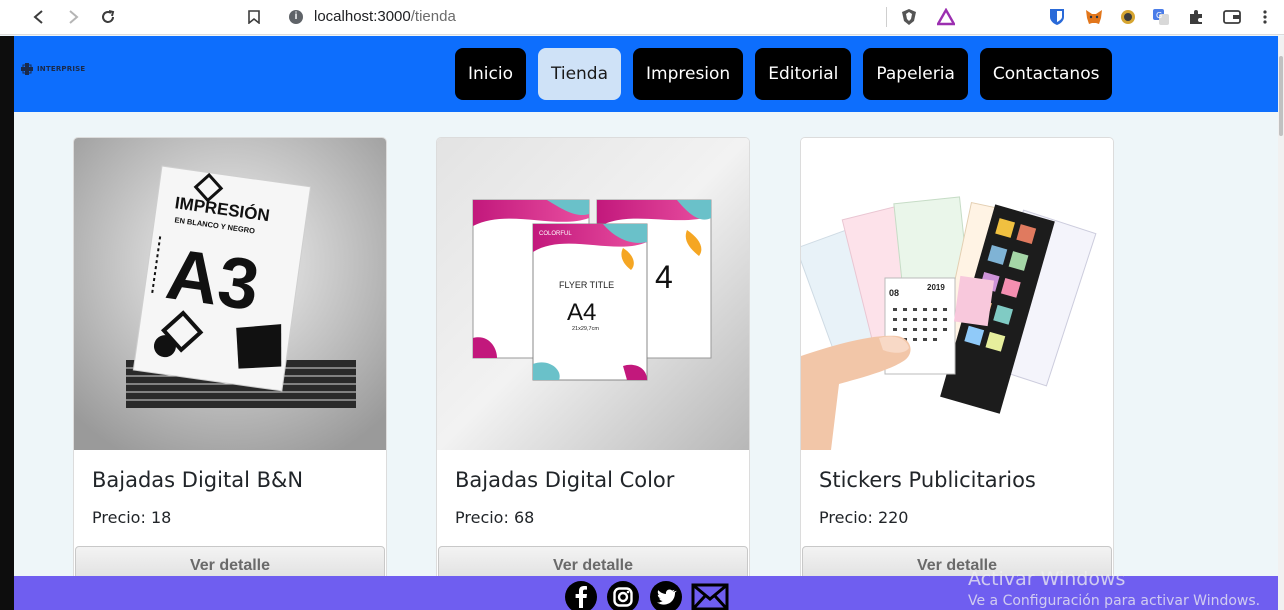  I want to click on window-edge, so click(7, 323).